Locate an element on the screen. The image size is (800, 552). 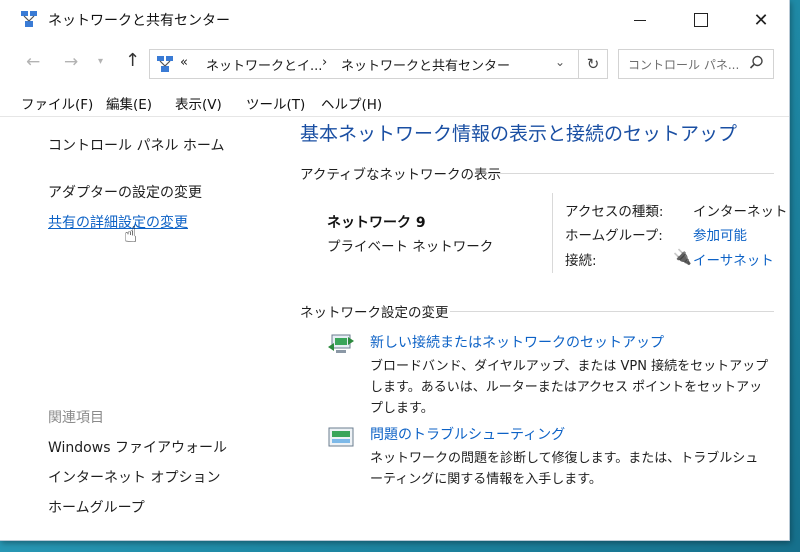
change-adapter-settings-link: アダプターの設定の変更 is located at coordinates (125, 192).